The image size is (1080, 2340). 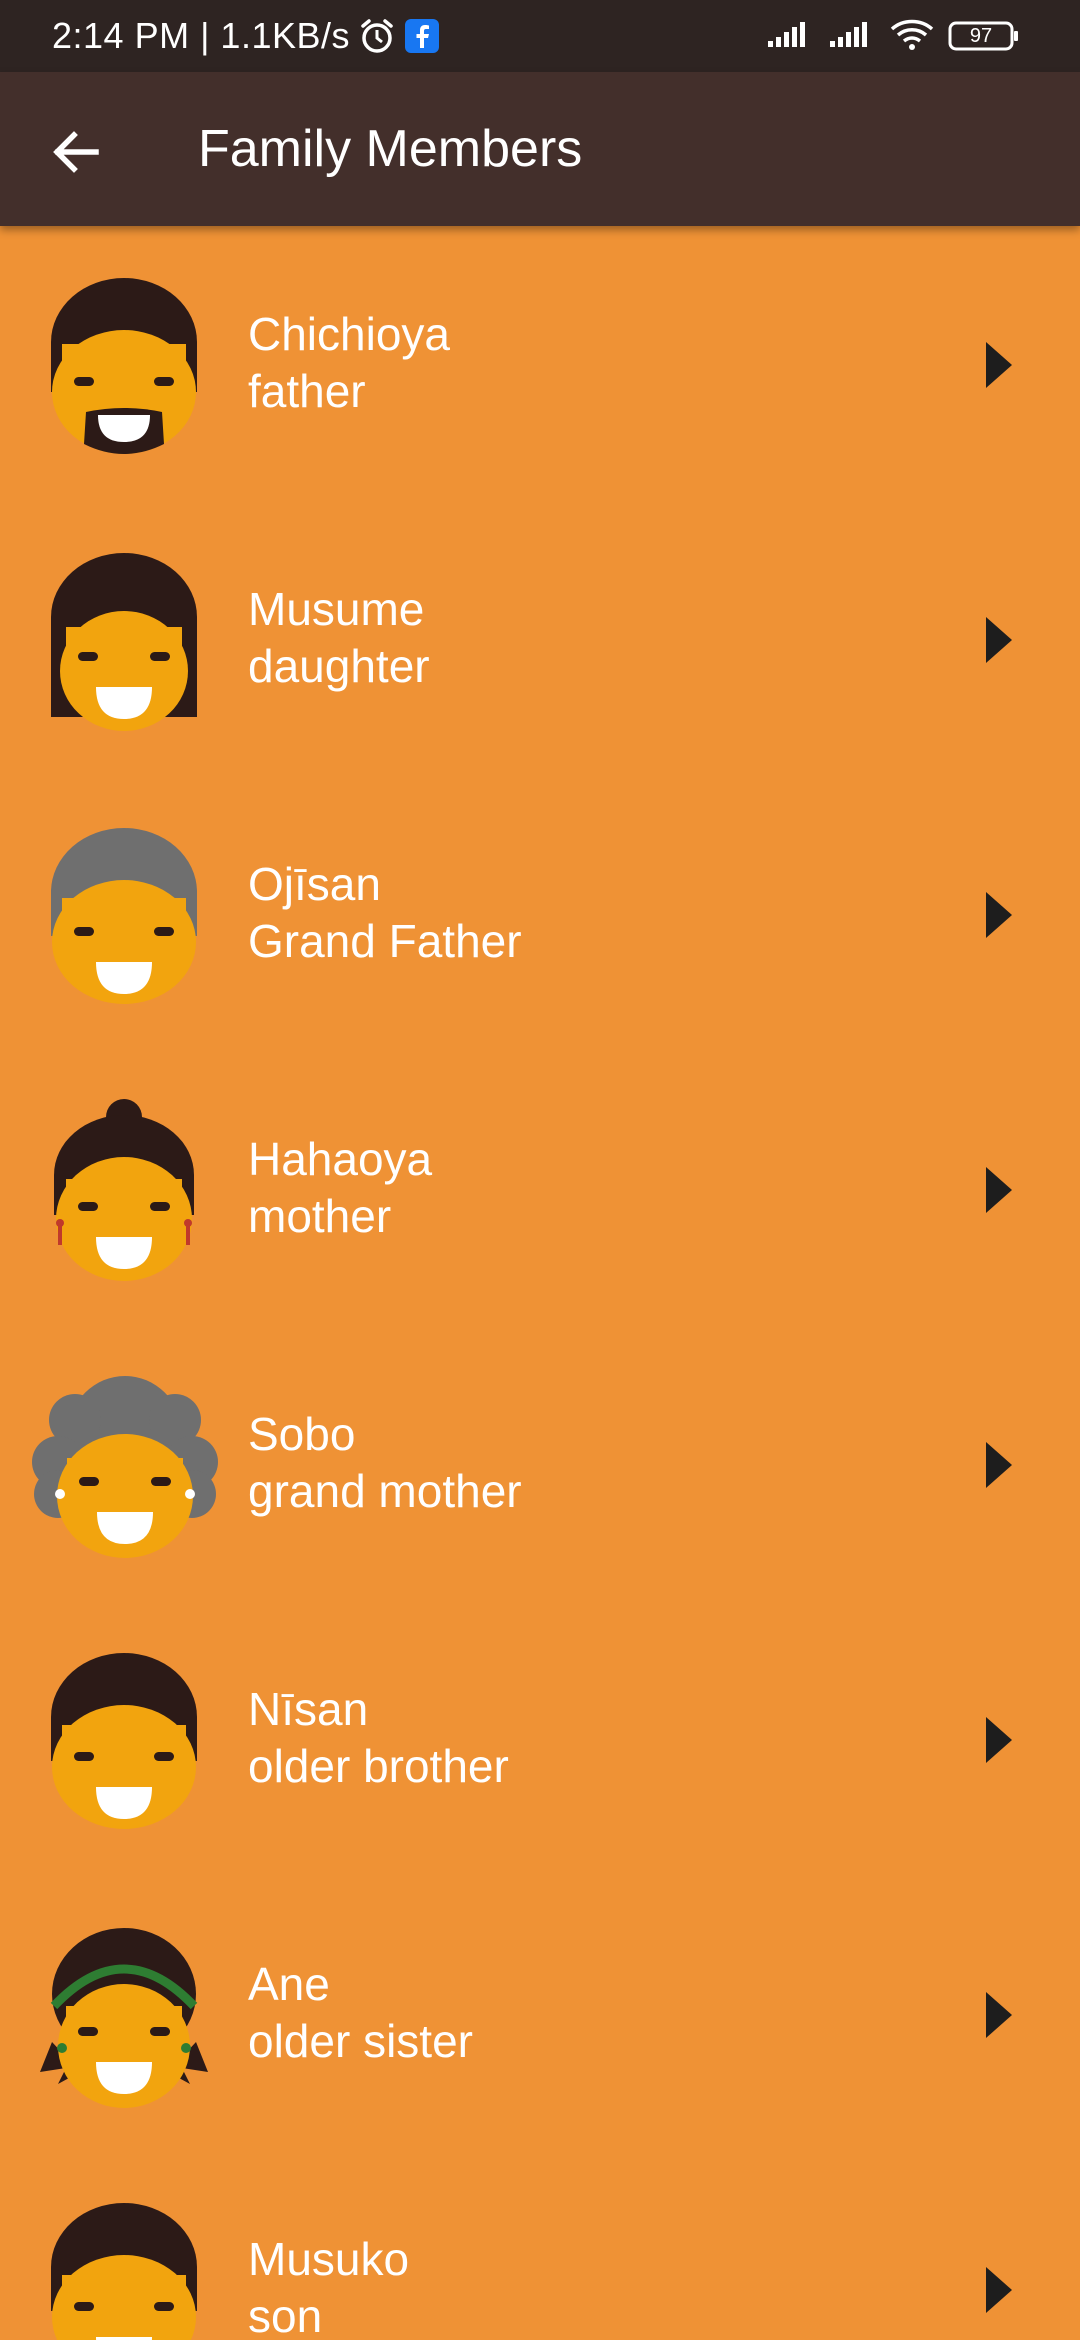 What do you see at coordinates (339, 638) in the screenshot?
I see `member-text: Musume daughter` at bounding box center [339, 638].